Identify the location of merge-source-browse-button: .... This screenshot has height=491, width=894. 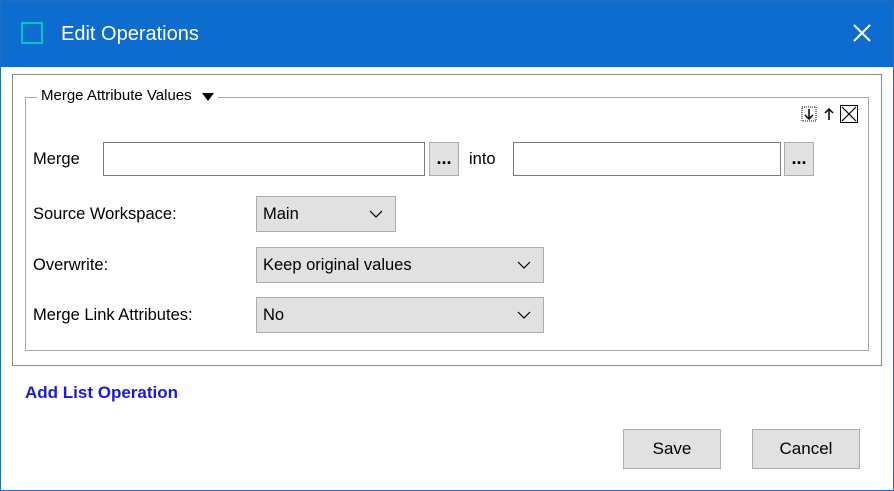
(444, 159).